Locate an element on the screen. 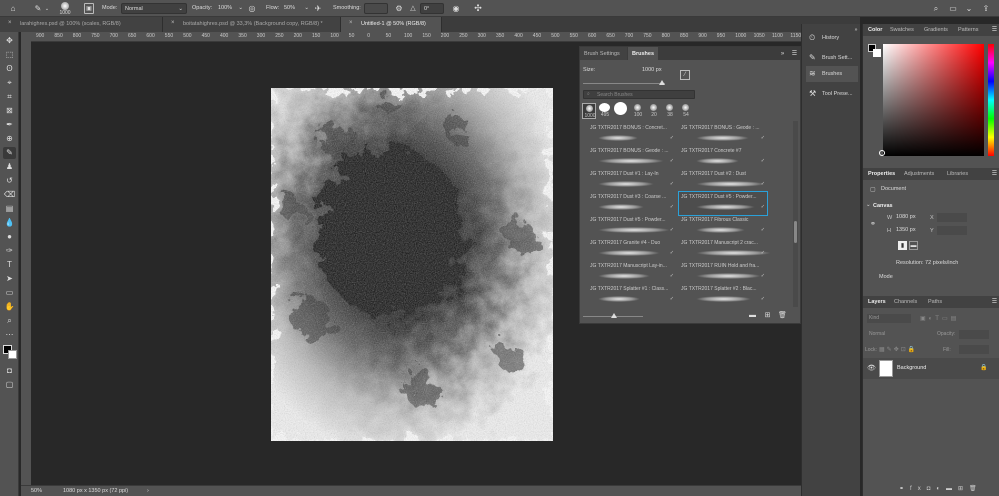 Image resolution: width=999 pixels, height=496 pixels. trash-icon: 🗑 is located at coordinates (782, 315).